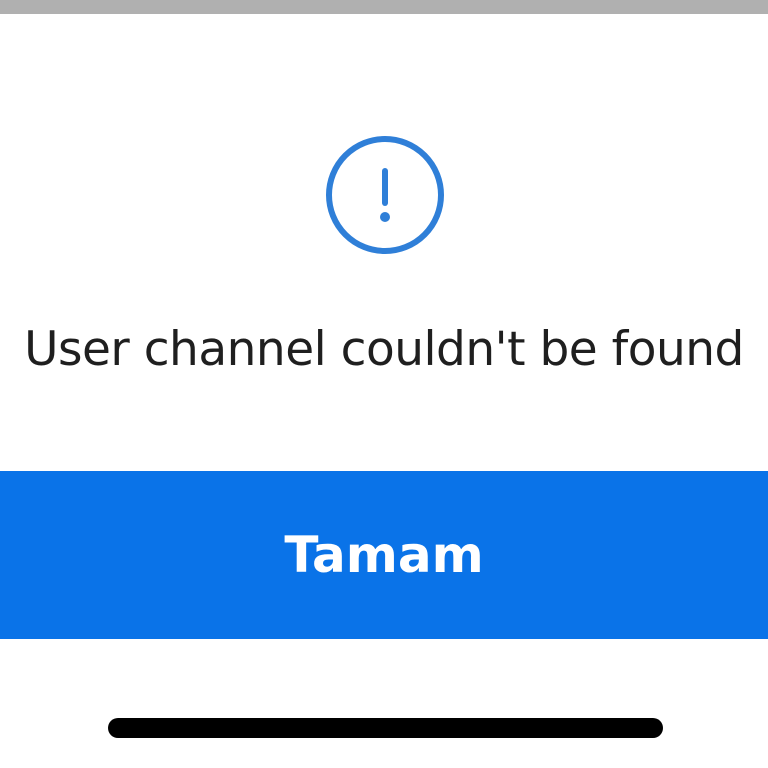  Describe the element at coordinates (384, 7) in the screenshot. I see `status-bar-strip` at that location.